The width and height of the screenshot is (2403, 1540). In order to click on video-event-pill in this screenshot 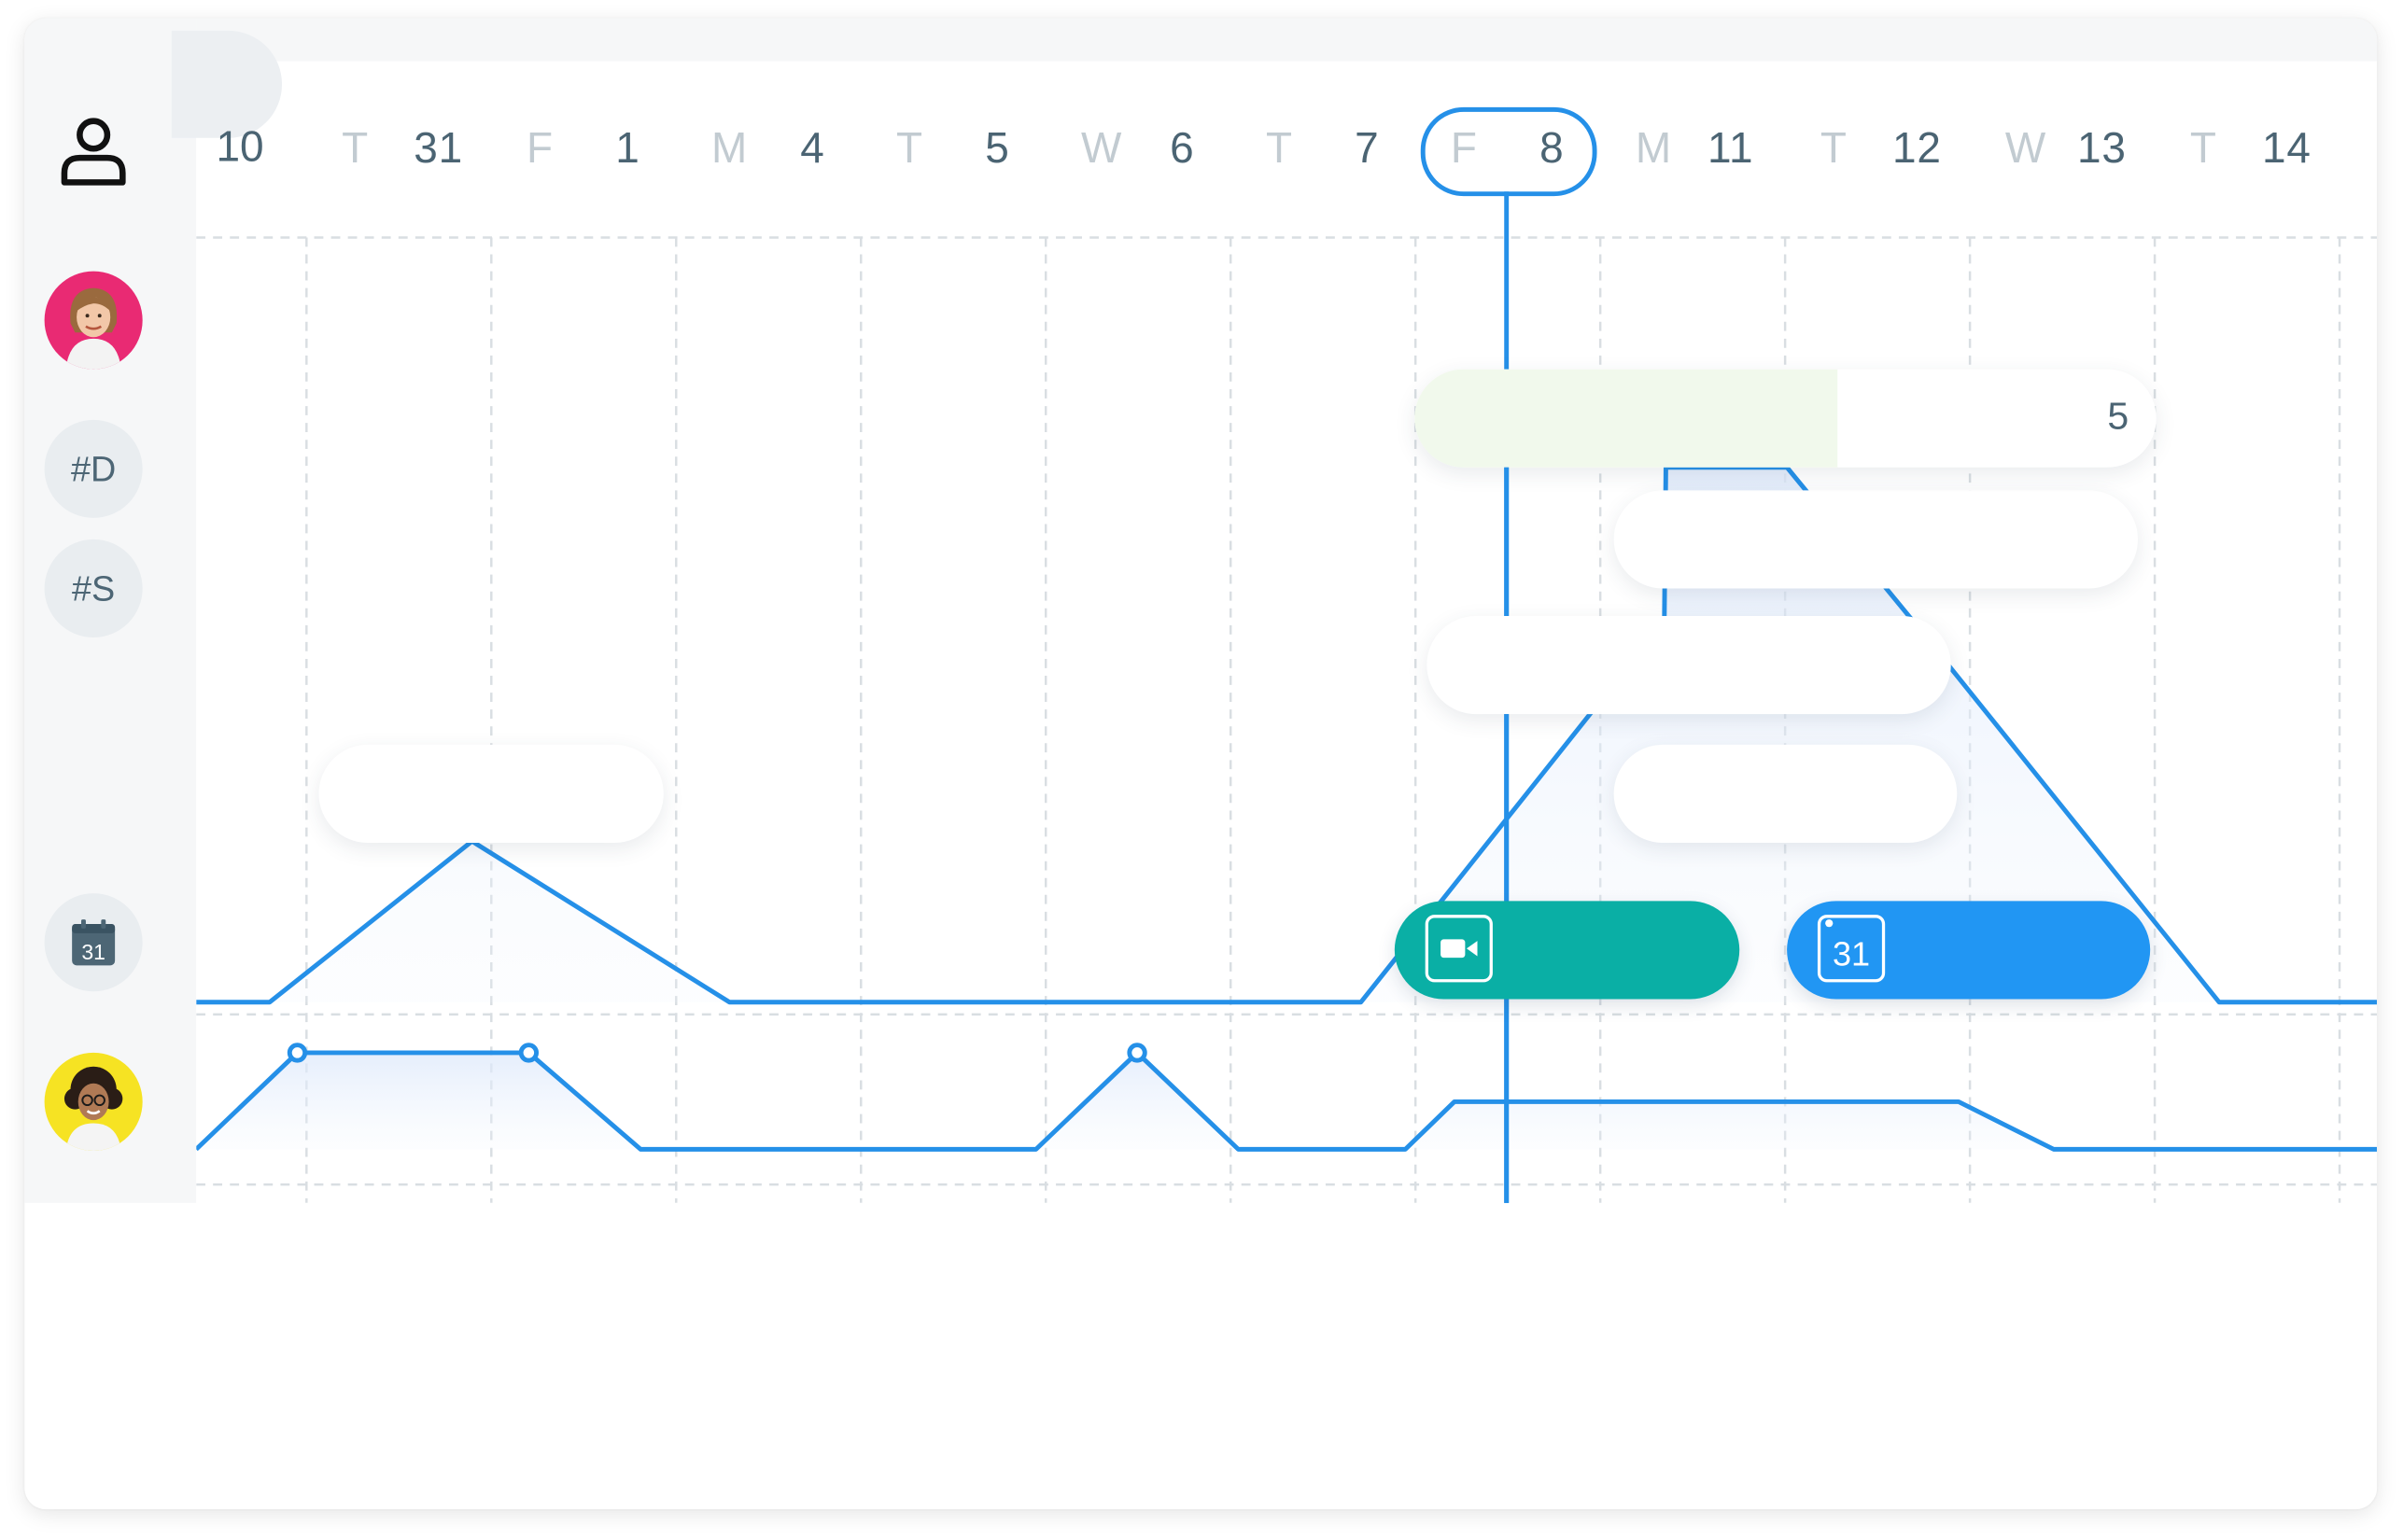, I will do `click(1567, 950)`.